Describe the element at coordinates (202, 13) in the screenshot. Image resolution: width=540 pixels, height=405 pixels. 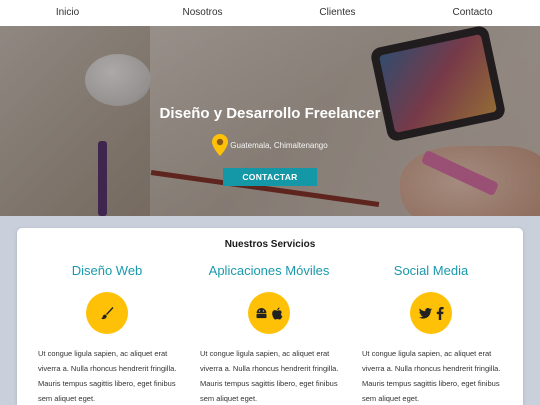
I see `nav-link-nosotros: Nosotros` at that location.